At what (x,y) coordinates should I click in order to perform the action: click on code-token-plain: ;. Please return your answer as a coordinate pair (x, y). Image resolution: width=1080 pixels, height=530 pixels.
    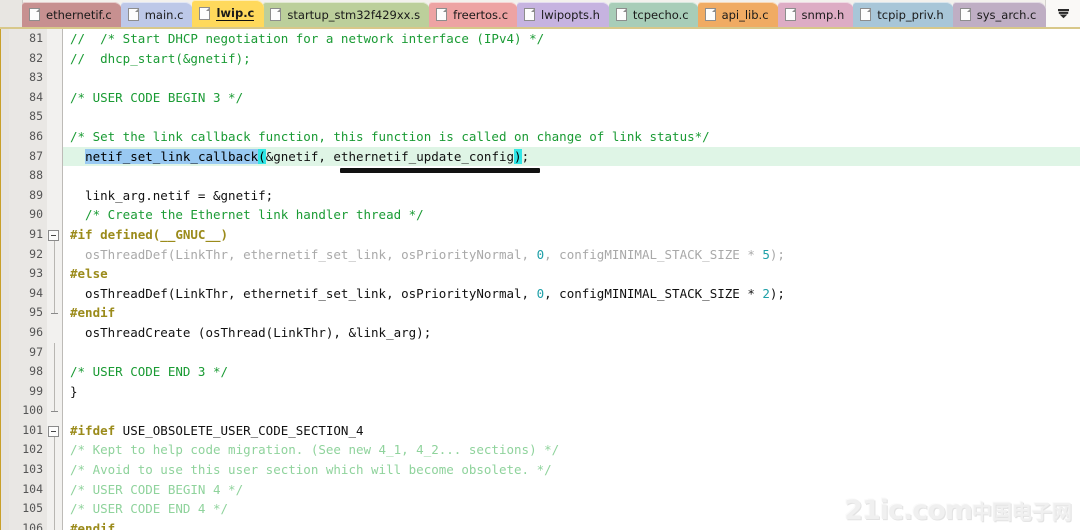
    Looking at the image, I should click on (525, 156).